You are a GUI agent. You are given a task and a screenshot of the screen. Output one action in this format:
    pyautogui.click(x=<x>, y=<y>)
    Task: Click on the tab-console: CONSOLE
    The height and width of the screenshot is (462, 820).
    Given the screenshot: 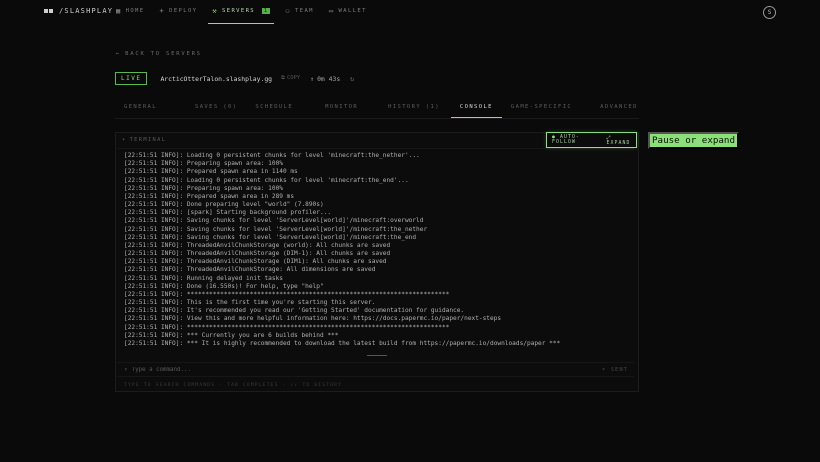 What is the action you would take?
    pyautogui.click(x=476, y=108)
    